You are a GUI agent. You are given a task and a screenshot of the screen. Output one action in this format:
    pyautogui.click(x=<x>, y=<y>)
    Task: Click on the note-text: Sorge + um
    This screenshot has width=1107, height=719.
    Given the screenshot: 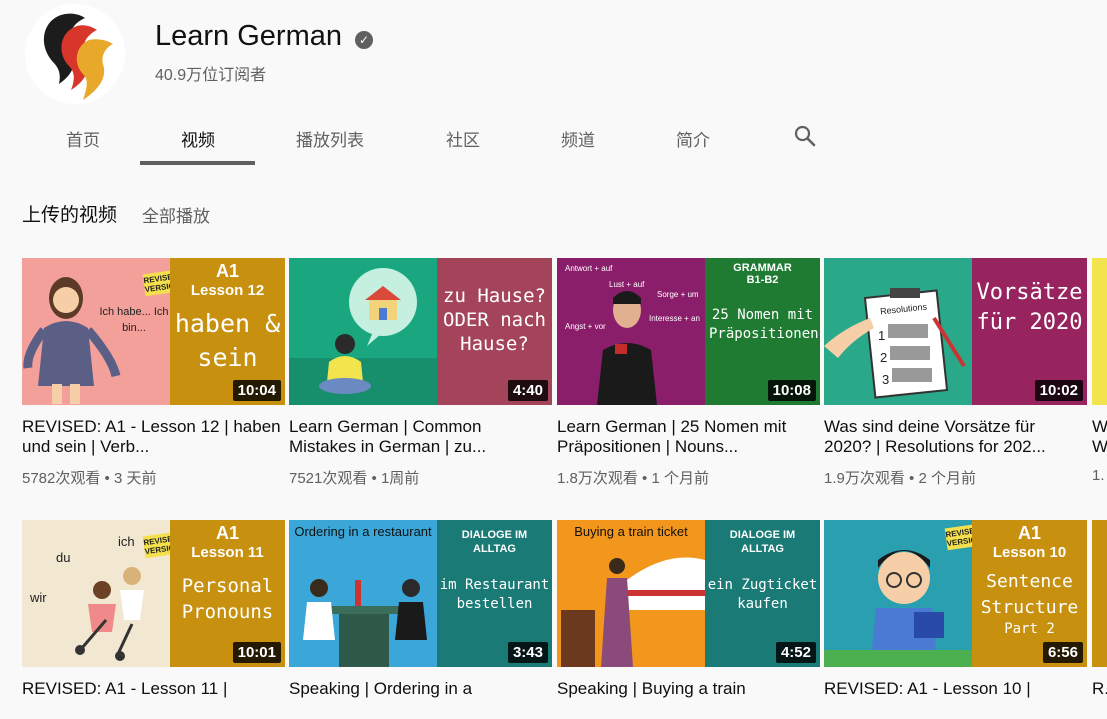 What is the action you would take?
    pyautogui.click(x=678, y=294)
    